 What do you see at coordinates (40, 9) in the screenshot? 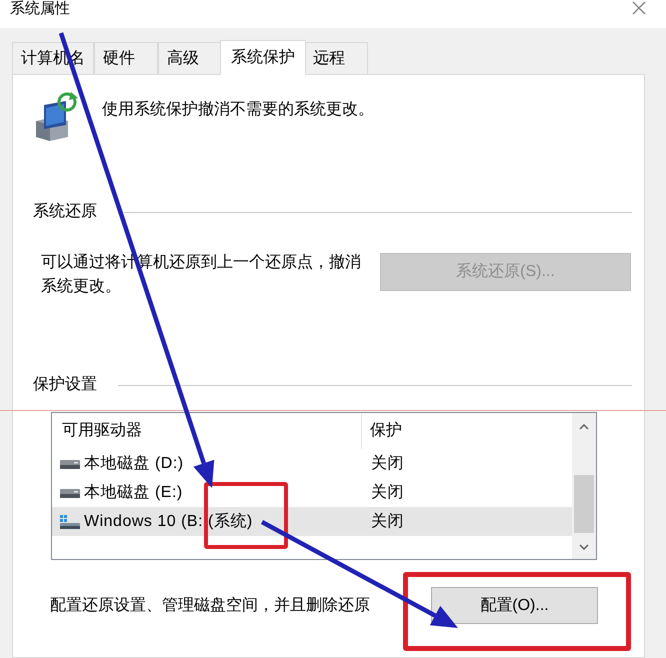
I see `window-title: 系统属性` at bounding box center [40, 9].